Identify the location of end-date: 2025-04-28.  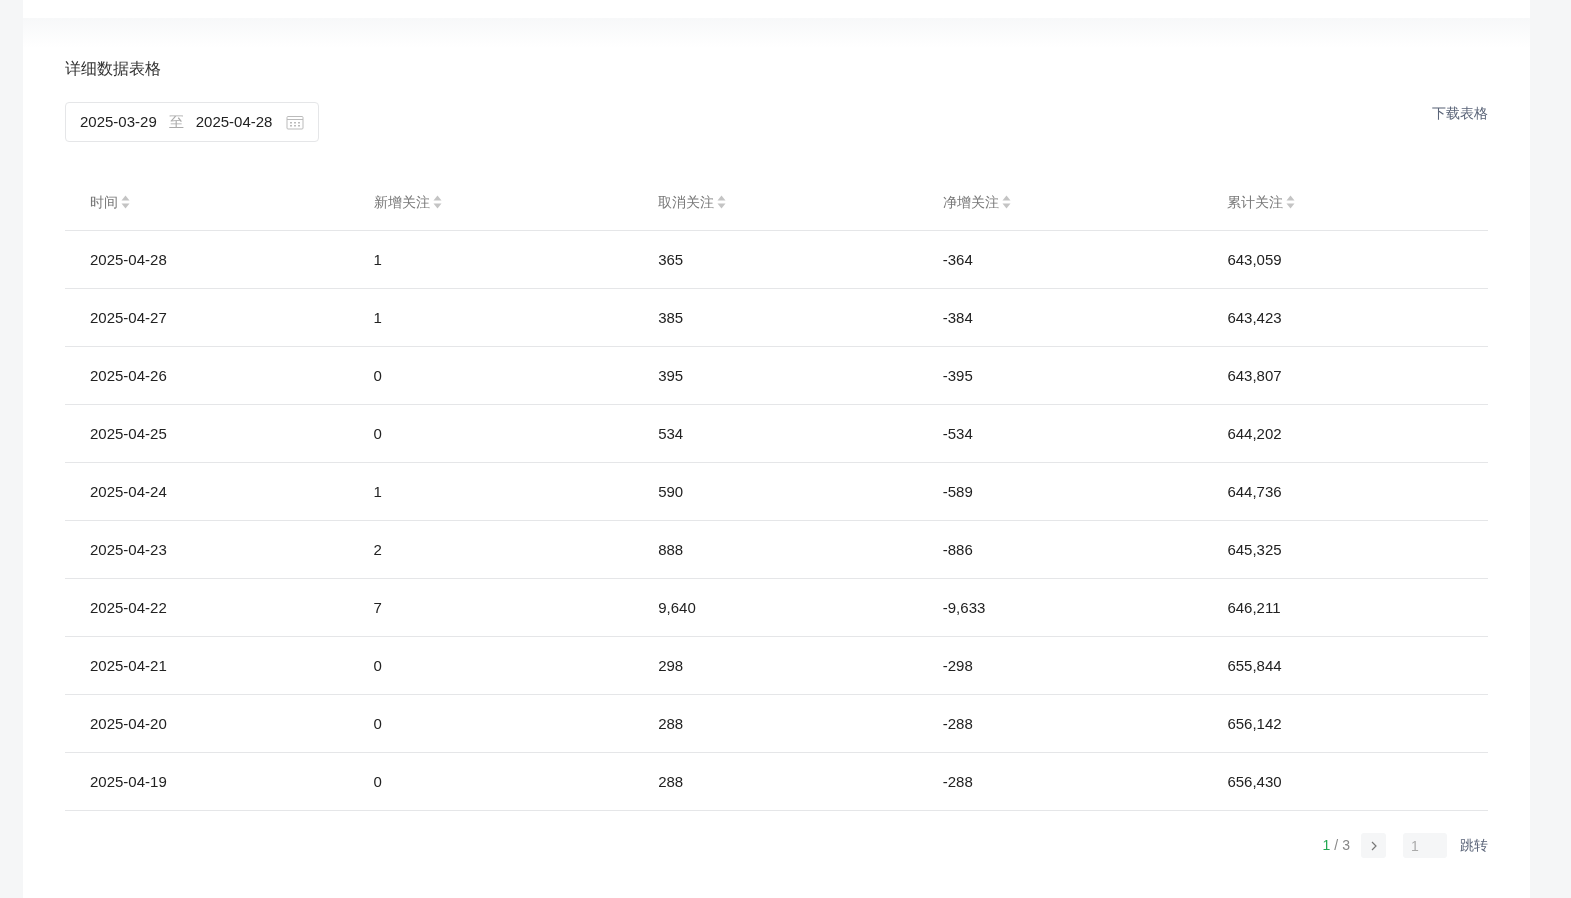
(234, 121).